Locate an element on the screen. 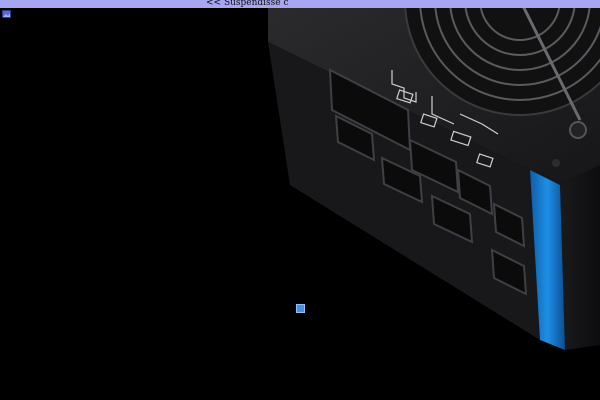  screw-icon is located at coordinates (578, 130).